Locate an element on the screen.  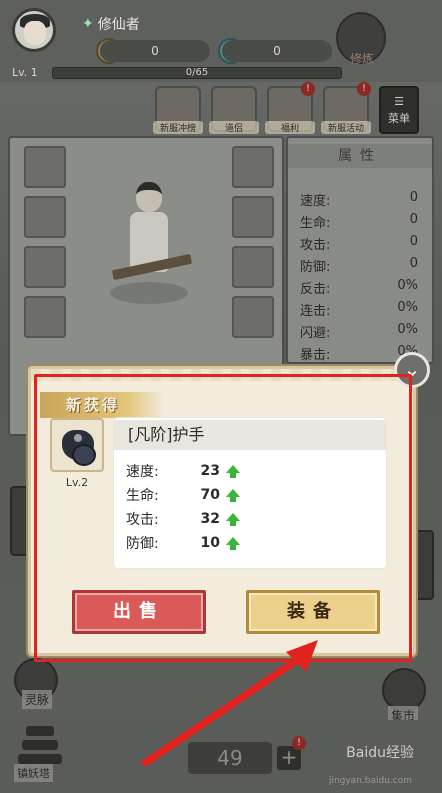
menu-welfare-button: ! 福利 is located at coordinates (290, 108).